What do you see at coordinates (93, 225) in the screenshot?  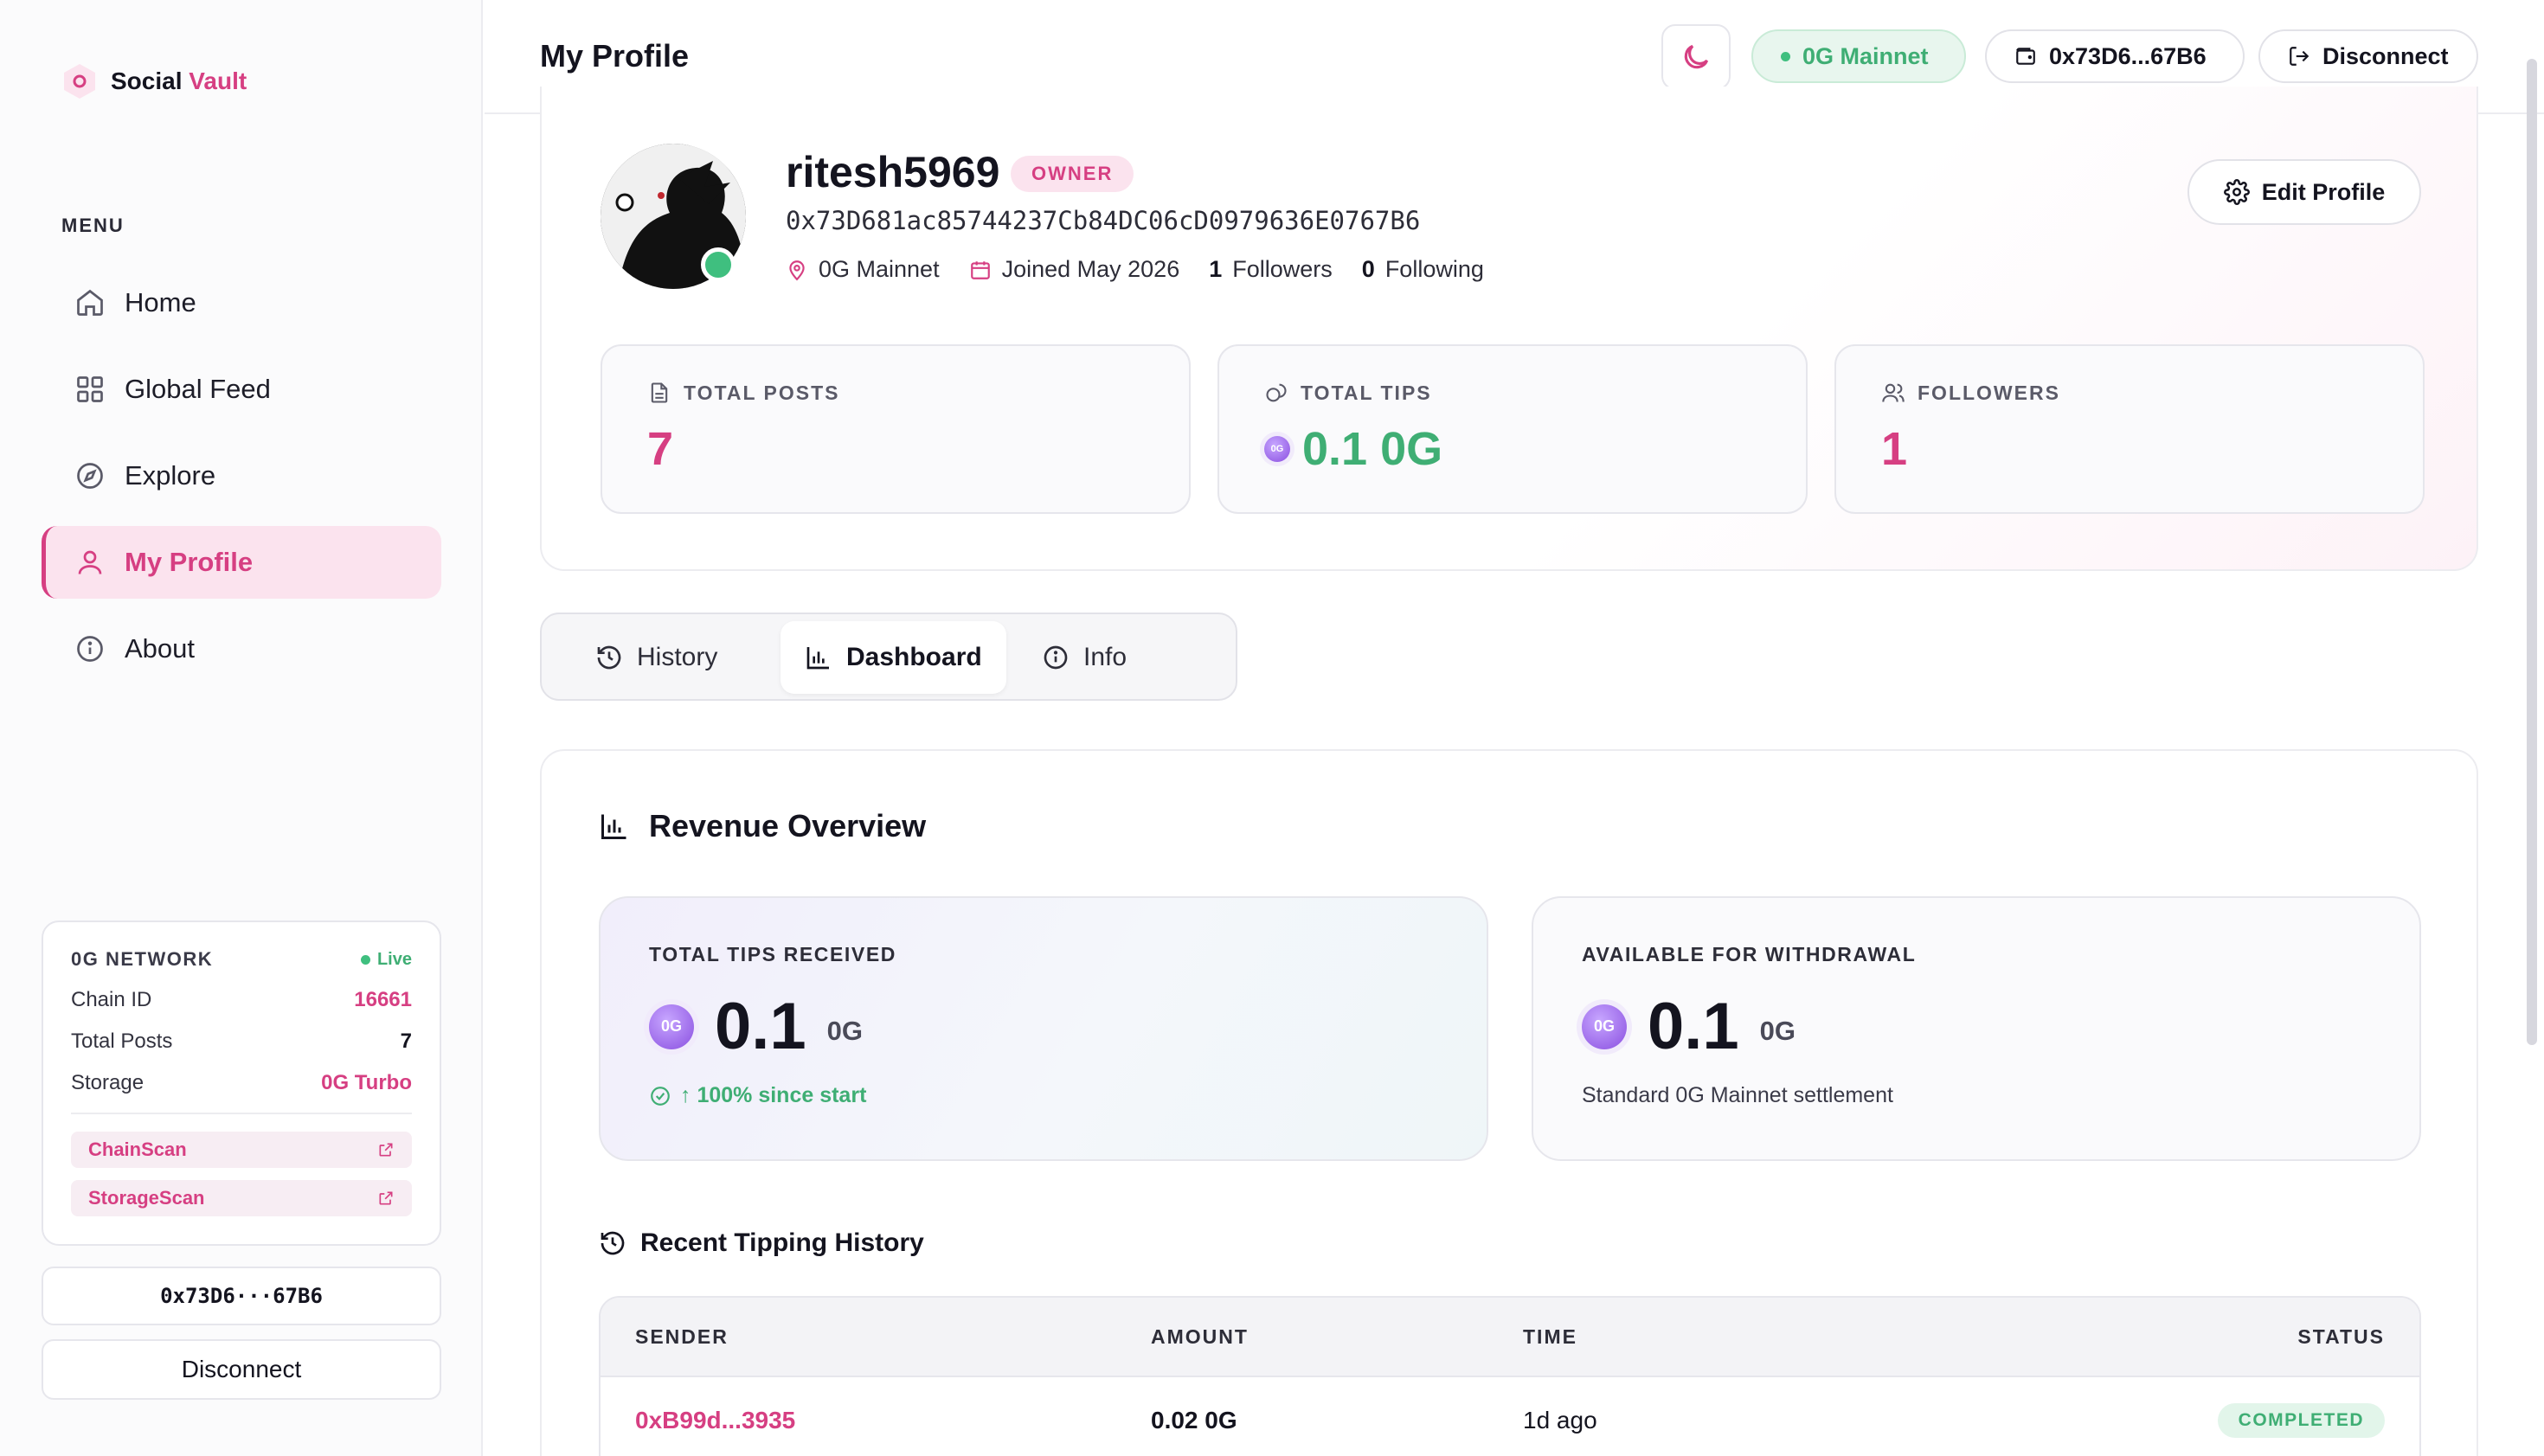 I see `menu-label: MENU` at bounding box center [93, 225].